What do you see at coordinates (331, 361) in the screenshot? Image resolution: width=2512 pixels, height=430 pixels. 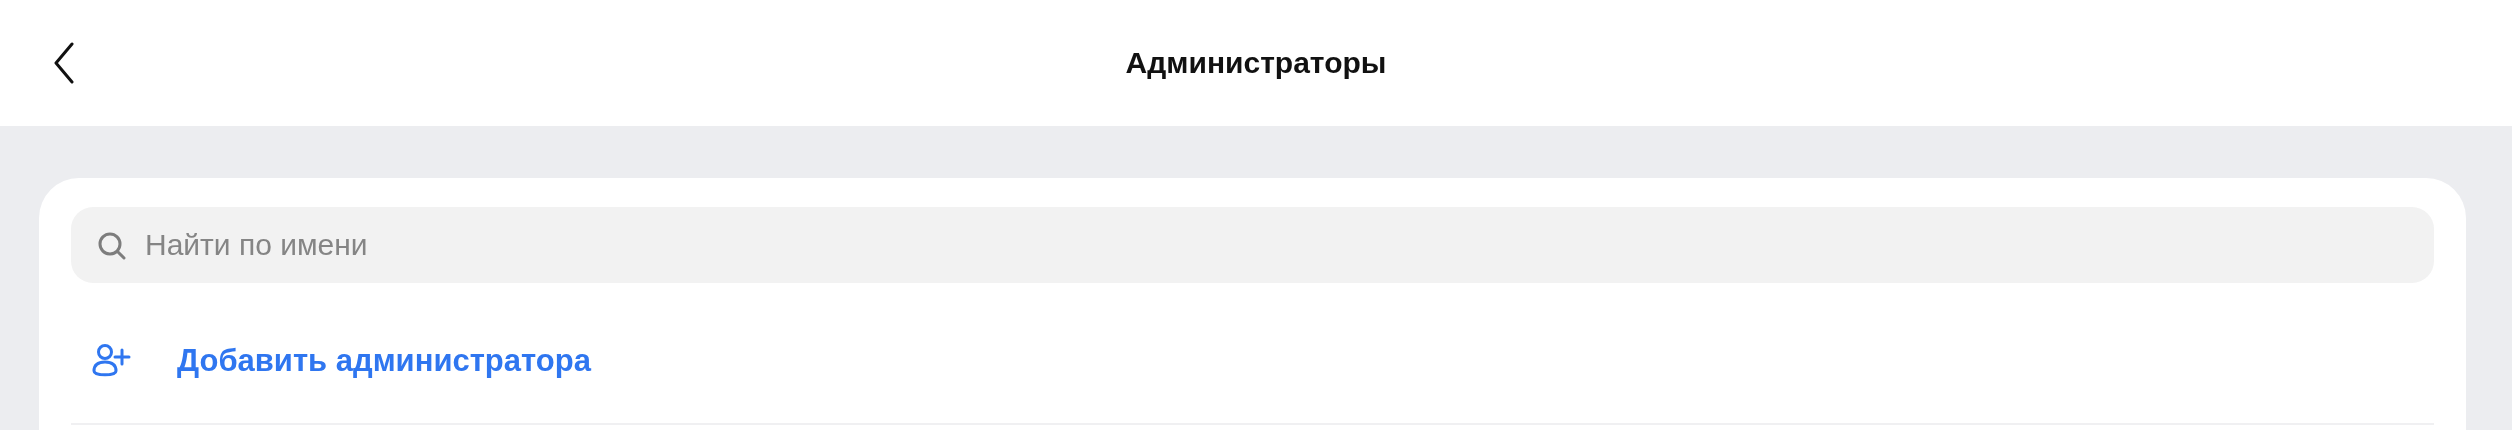 I see `add-administrator-button: Добавить администратора` at bounding box center [331, 361].